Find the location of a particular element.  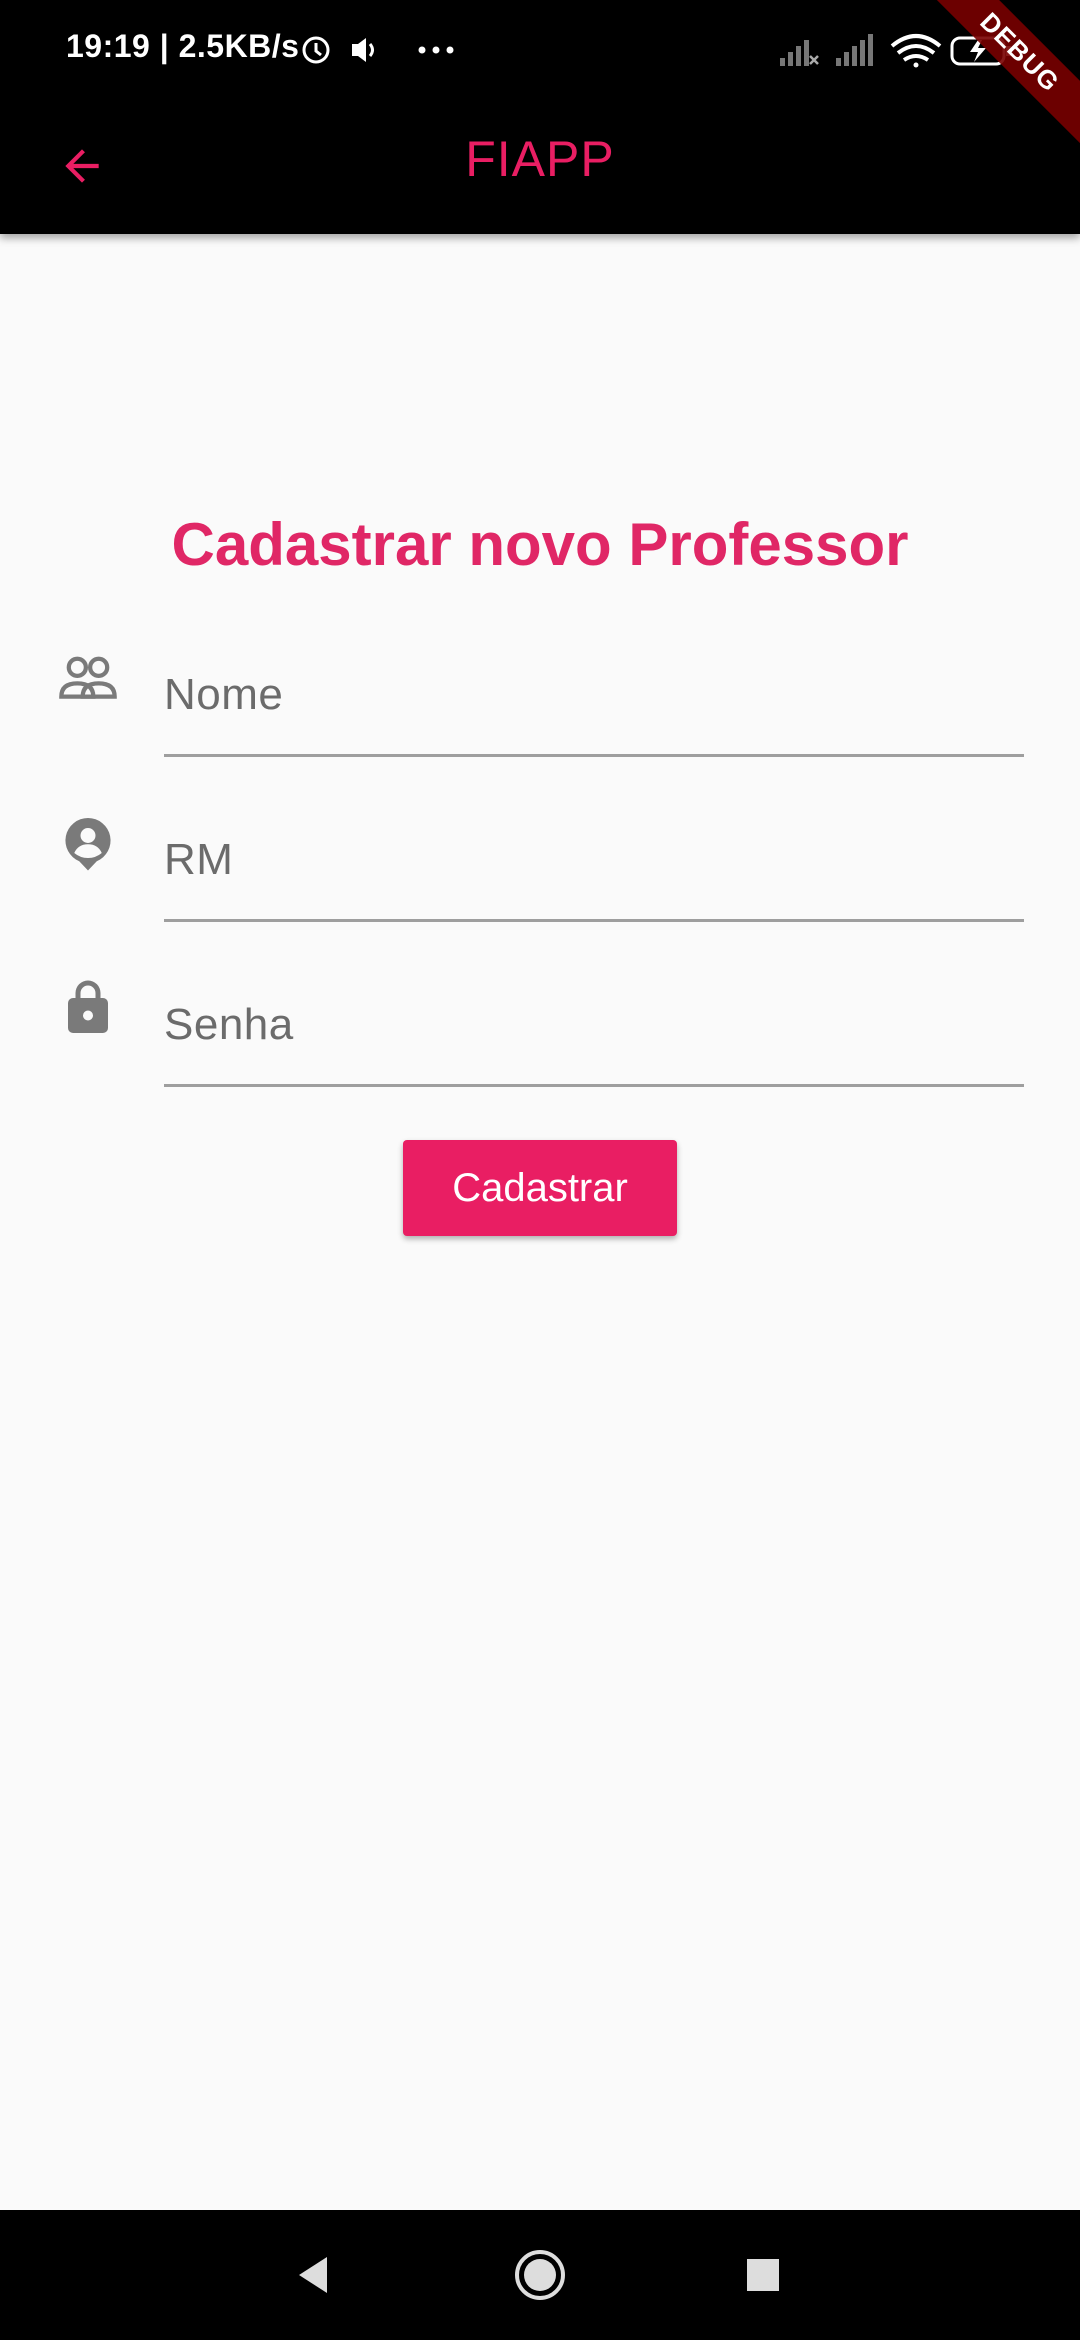

recents-square-icon is located at coordinates (763, 2275).